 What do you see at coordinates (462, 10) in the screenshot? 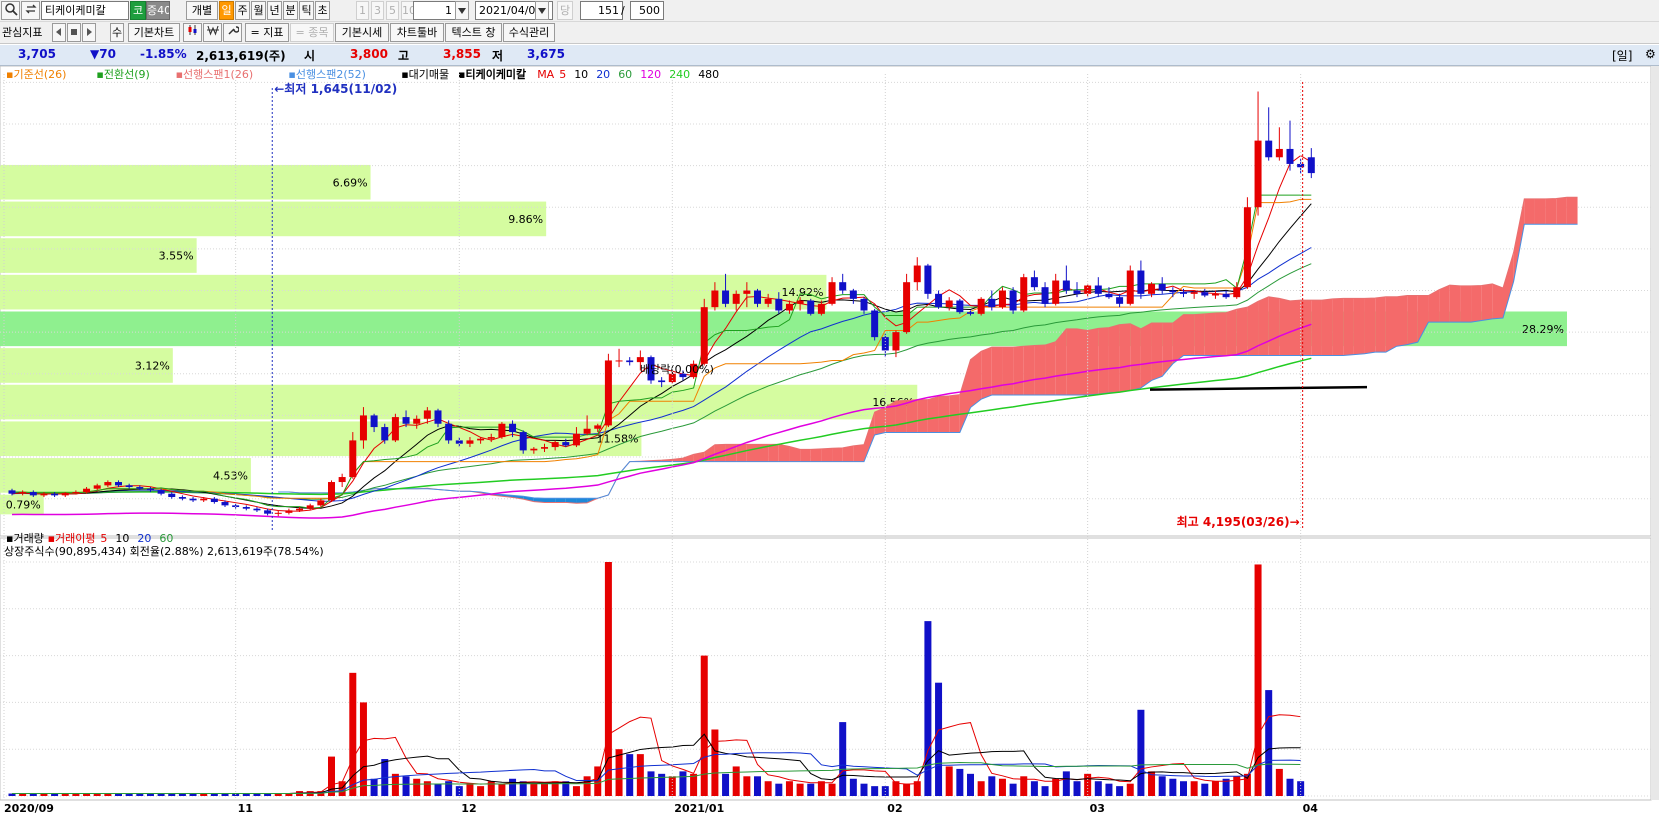
I see `interval-dropdown` at bounding box center [462, 10].